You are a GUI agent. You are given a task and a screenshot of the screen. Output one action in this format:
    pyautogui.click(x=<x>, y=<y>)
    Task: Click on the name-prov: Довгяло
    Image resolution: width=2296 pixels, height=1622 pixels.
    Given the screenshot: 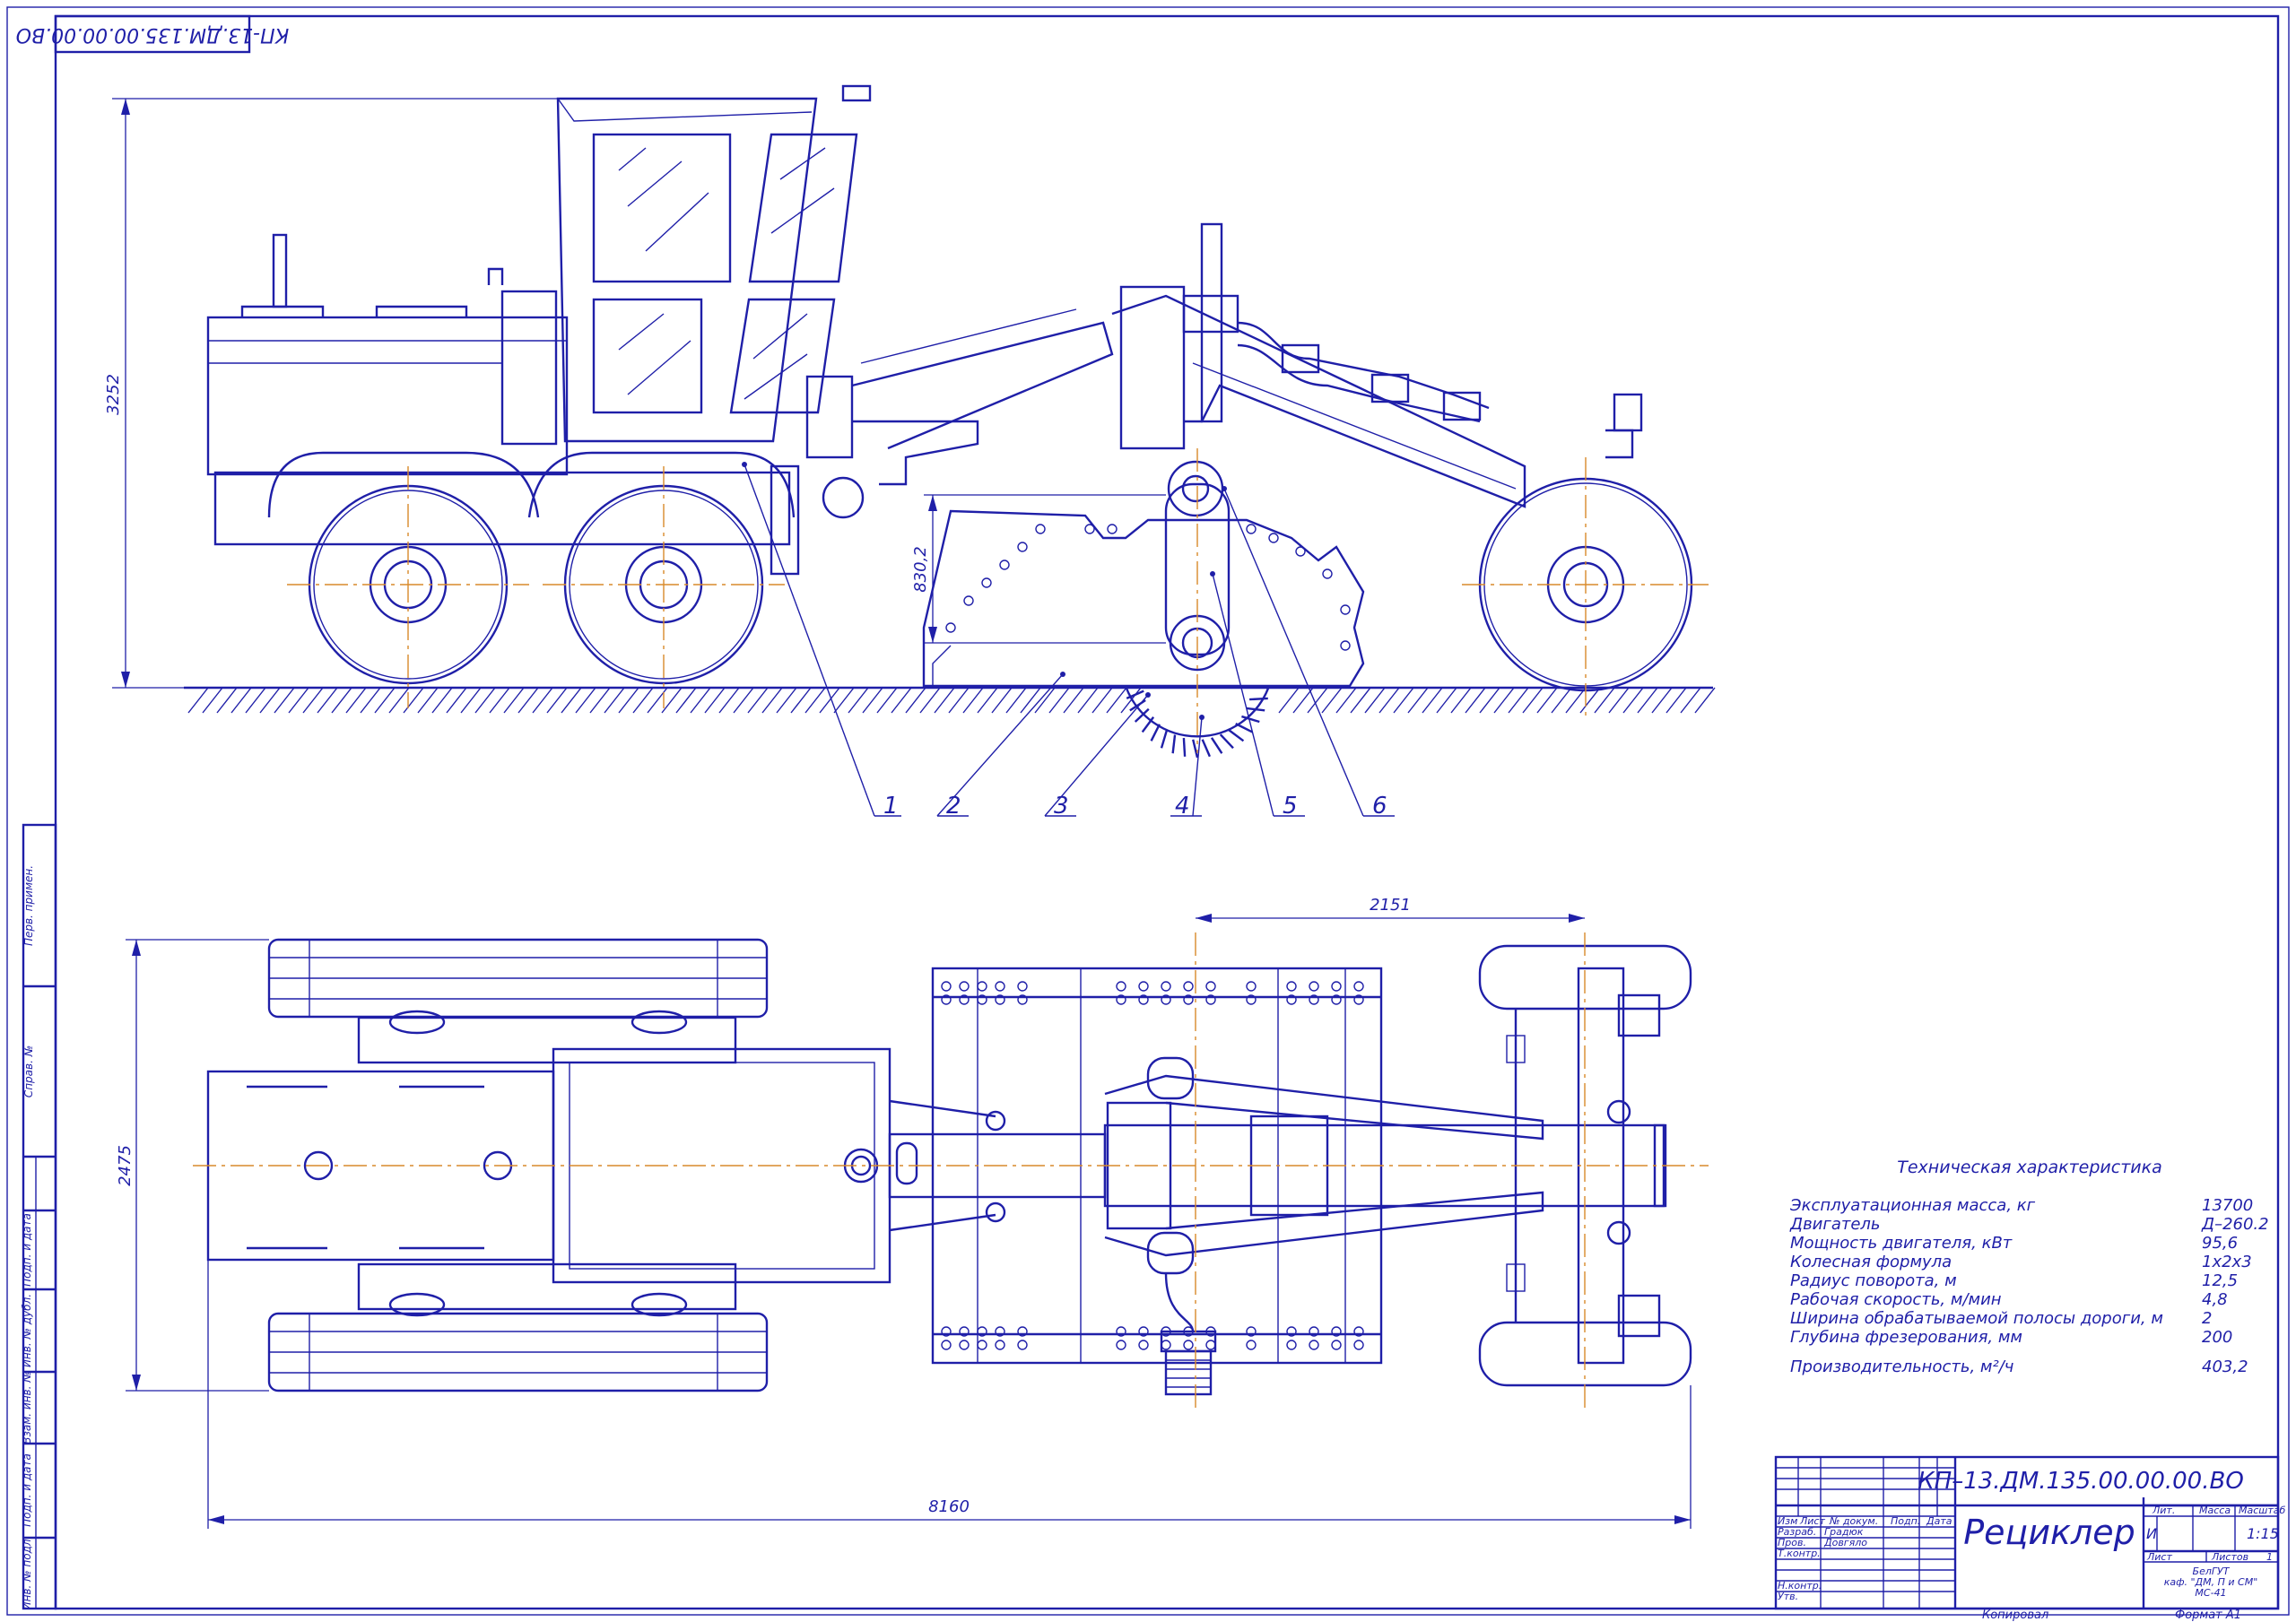 What is the action you would take?
    pyautogui.click(x=1845, y=1542)
    